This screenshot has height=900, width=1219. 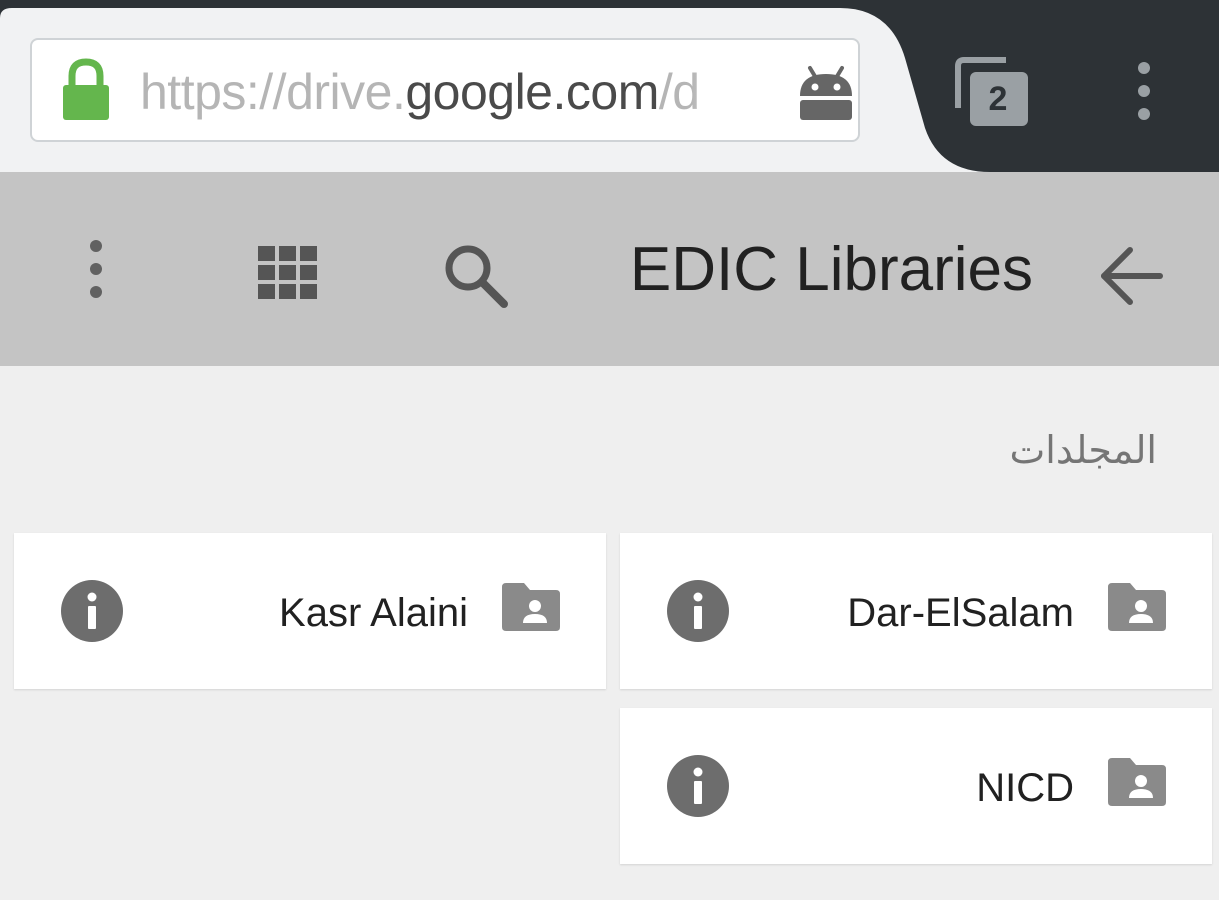 What do you see at coordinates (916, 786) in the screenshot?
I see `folder-card-nicd: NICD` at bounding box center [916, 786].